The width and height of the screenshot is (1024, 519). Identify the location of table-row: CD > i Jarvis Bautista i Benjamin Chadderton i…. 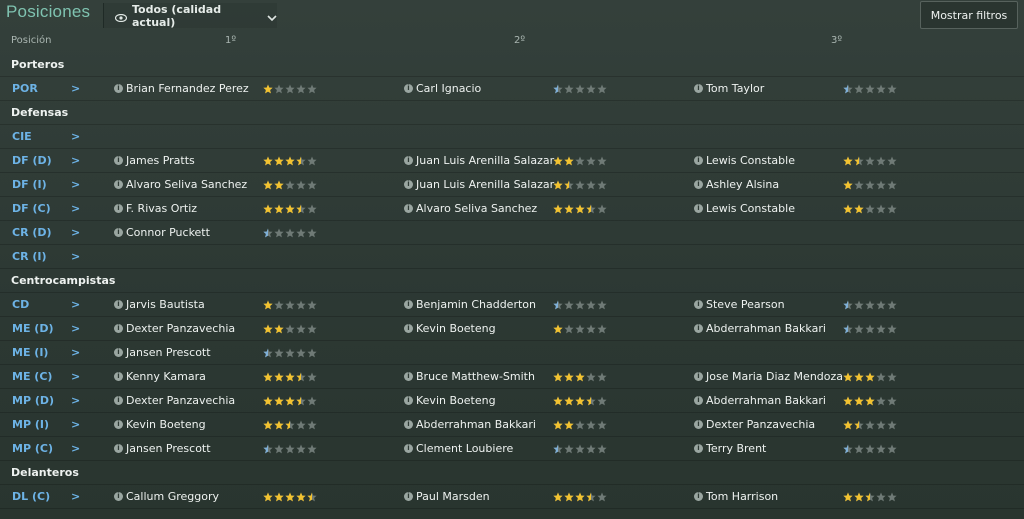
(512, 305).